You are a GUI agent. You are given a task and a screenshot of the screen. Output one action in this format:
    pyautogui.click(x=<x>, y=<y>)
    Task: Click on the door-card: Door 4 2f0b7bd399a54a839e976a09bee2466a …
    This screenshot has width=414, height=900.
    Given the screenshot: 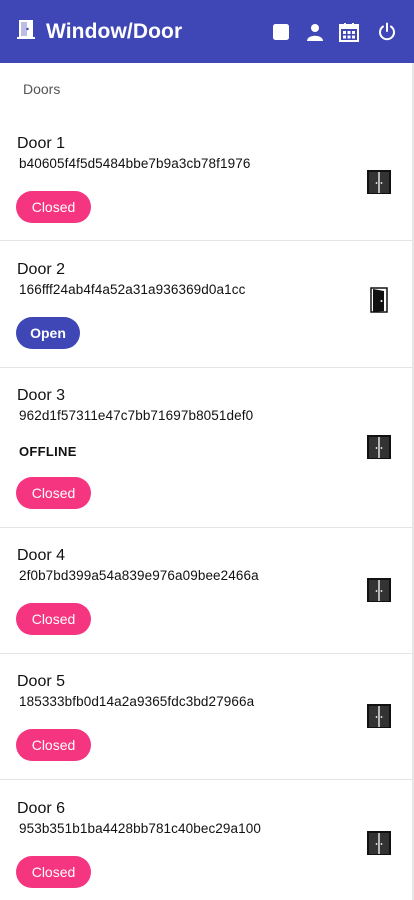 What is the action you would take?
    pyautogui.click(x=206, y=591)
    